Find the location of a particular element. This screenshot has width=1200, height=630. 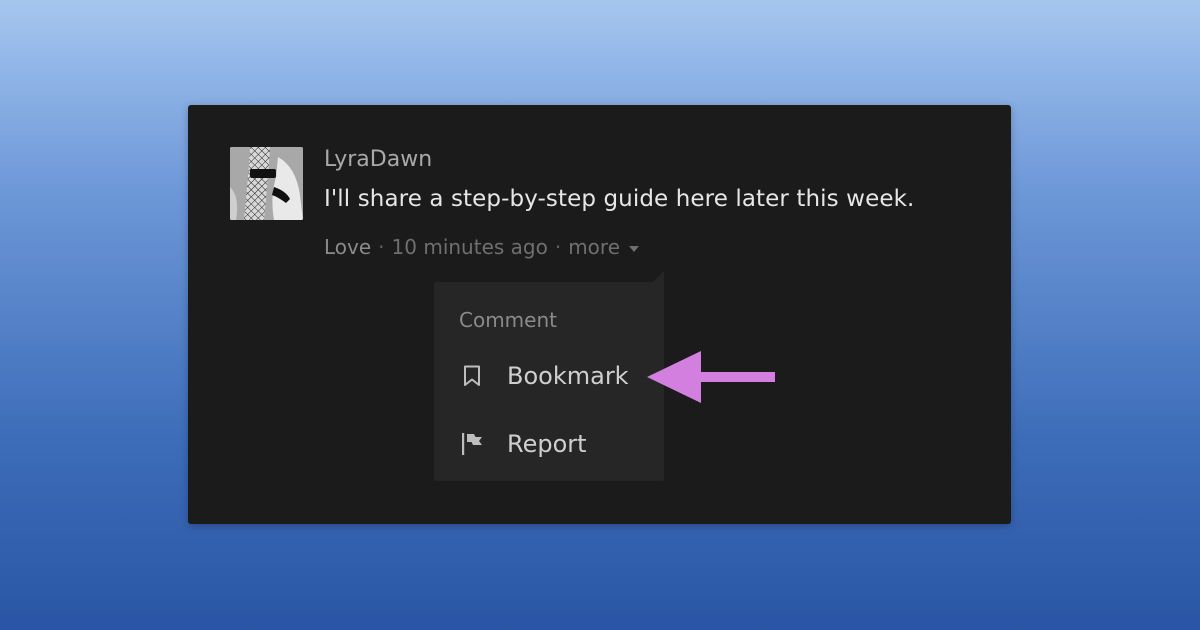

comment-timestamp: 10 minutes ago is located at coordinates (470, 247).